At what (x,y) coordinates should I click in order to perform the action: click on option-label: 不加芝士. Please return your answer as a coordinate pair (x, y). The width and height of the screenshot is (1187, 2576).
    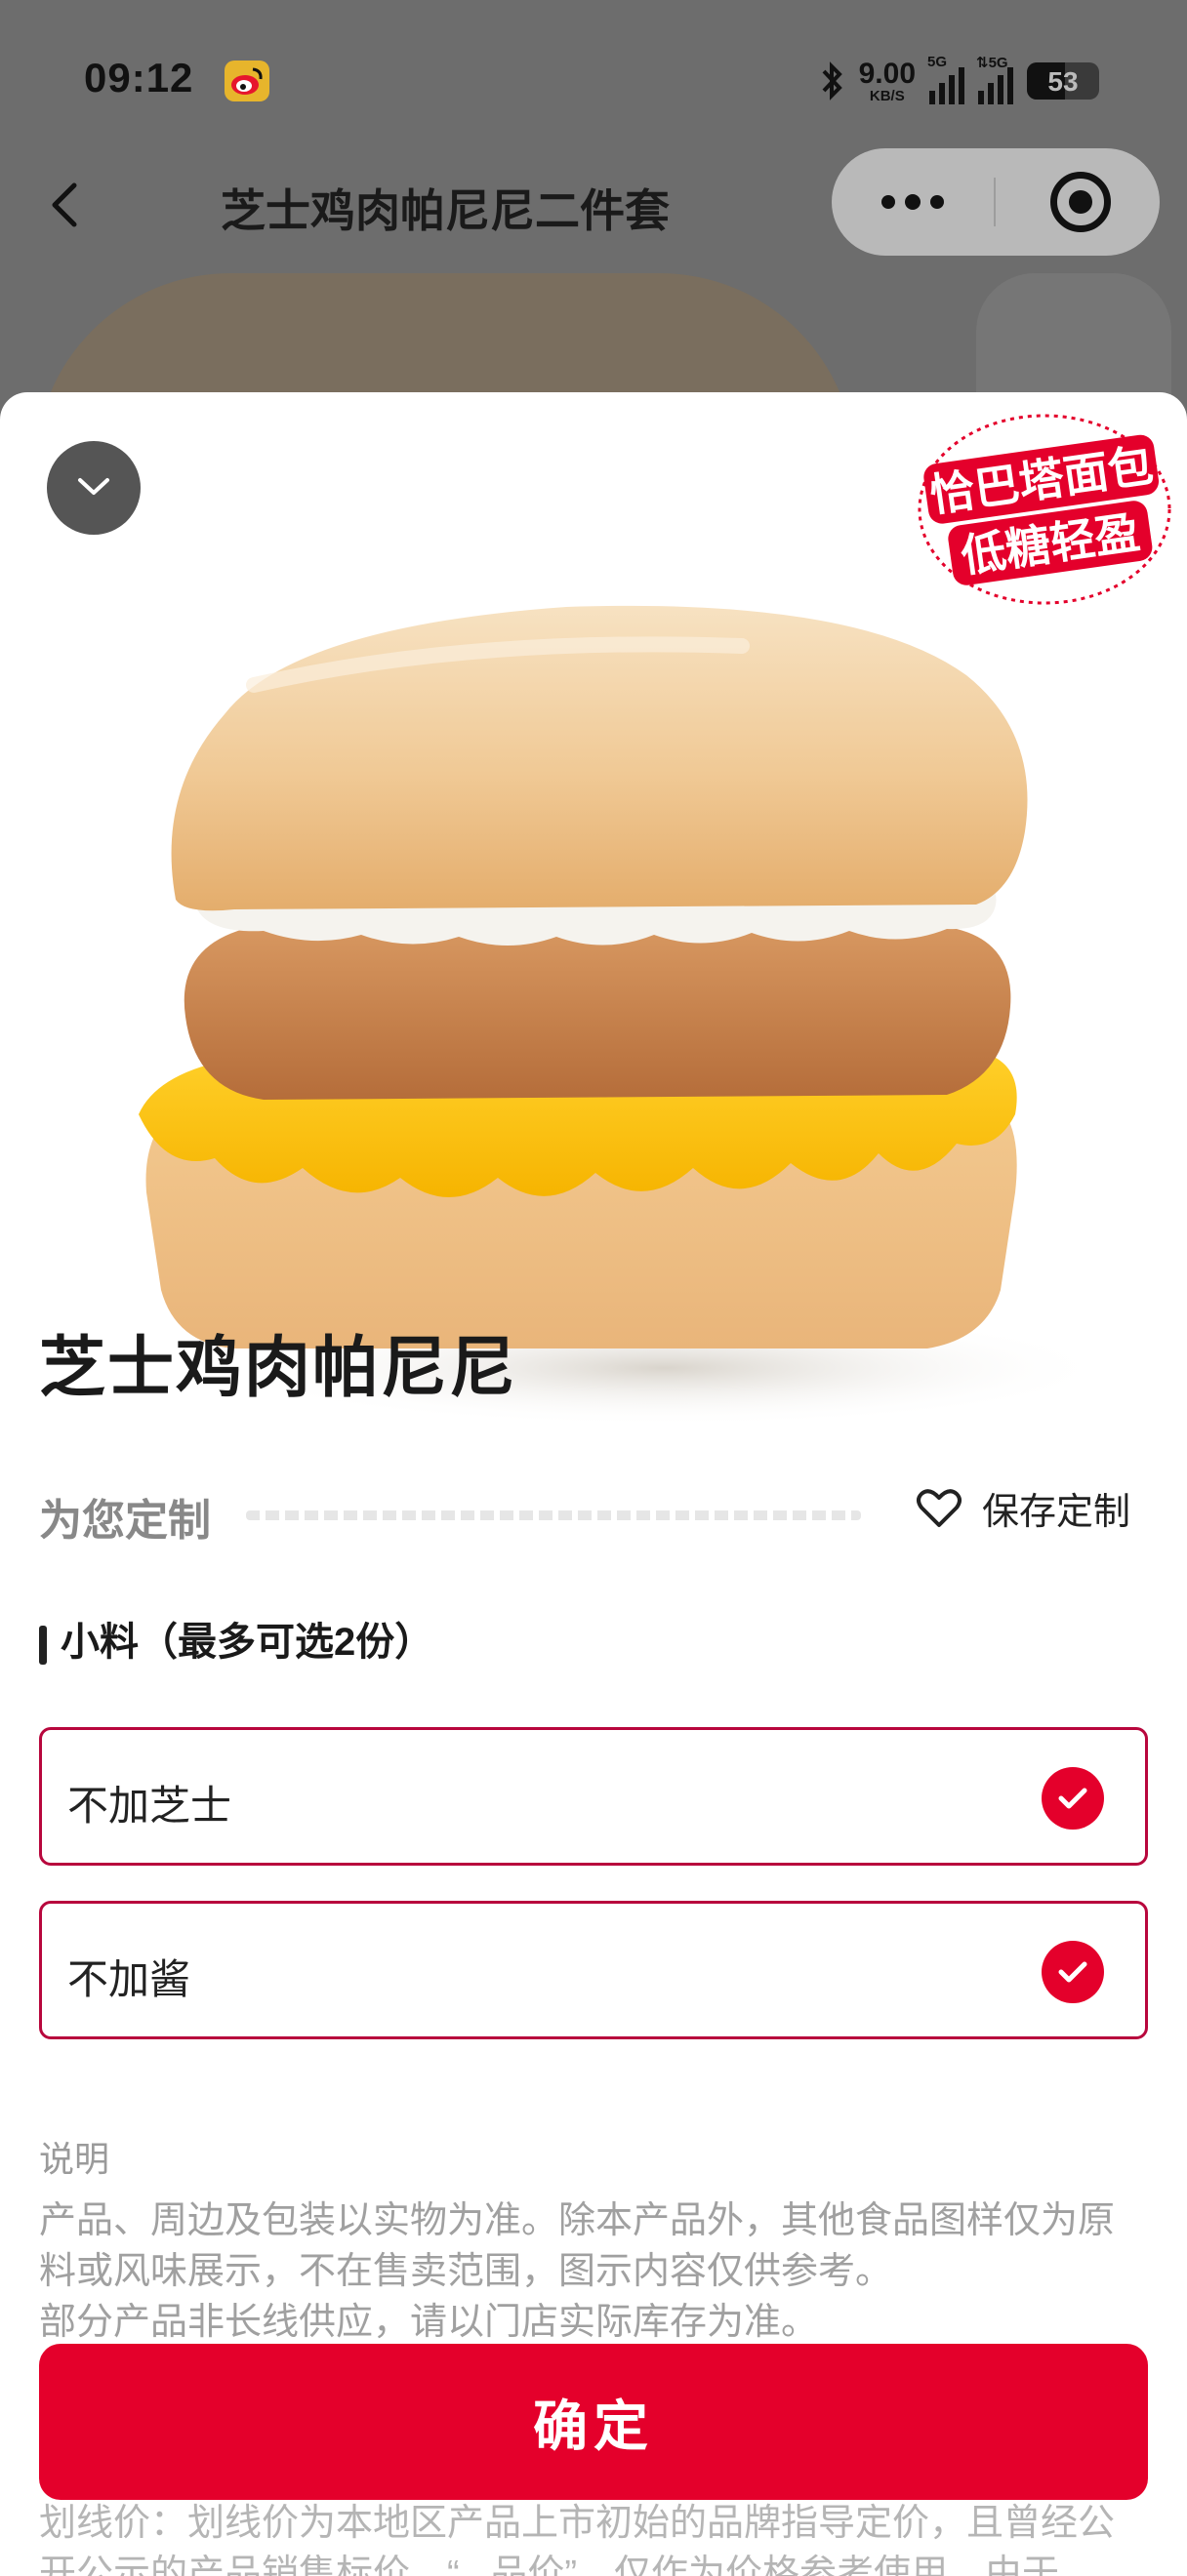
    Looking at the image, I should click on (149, 1806).